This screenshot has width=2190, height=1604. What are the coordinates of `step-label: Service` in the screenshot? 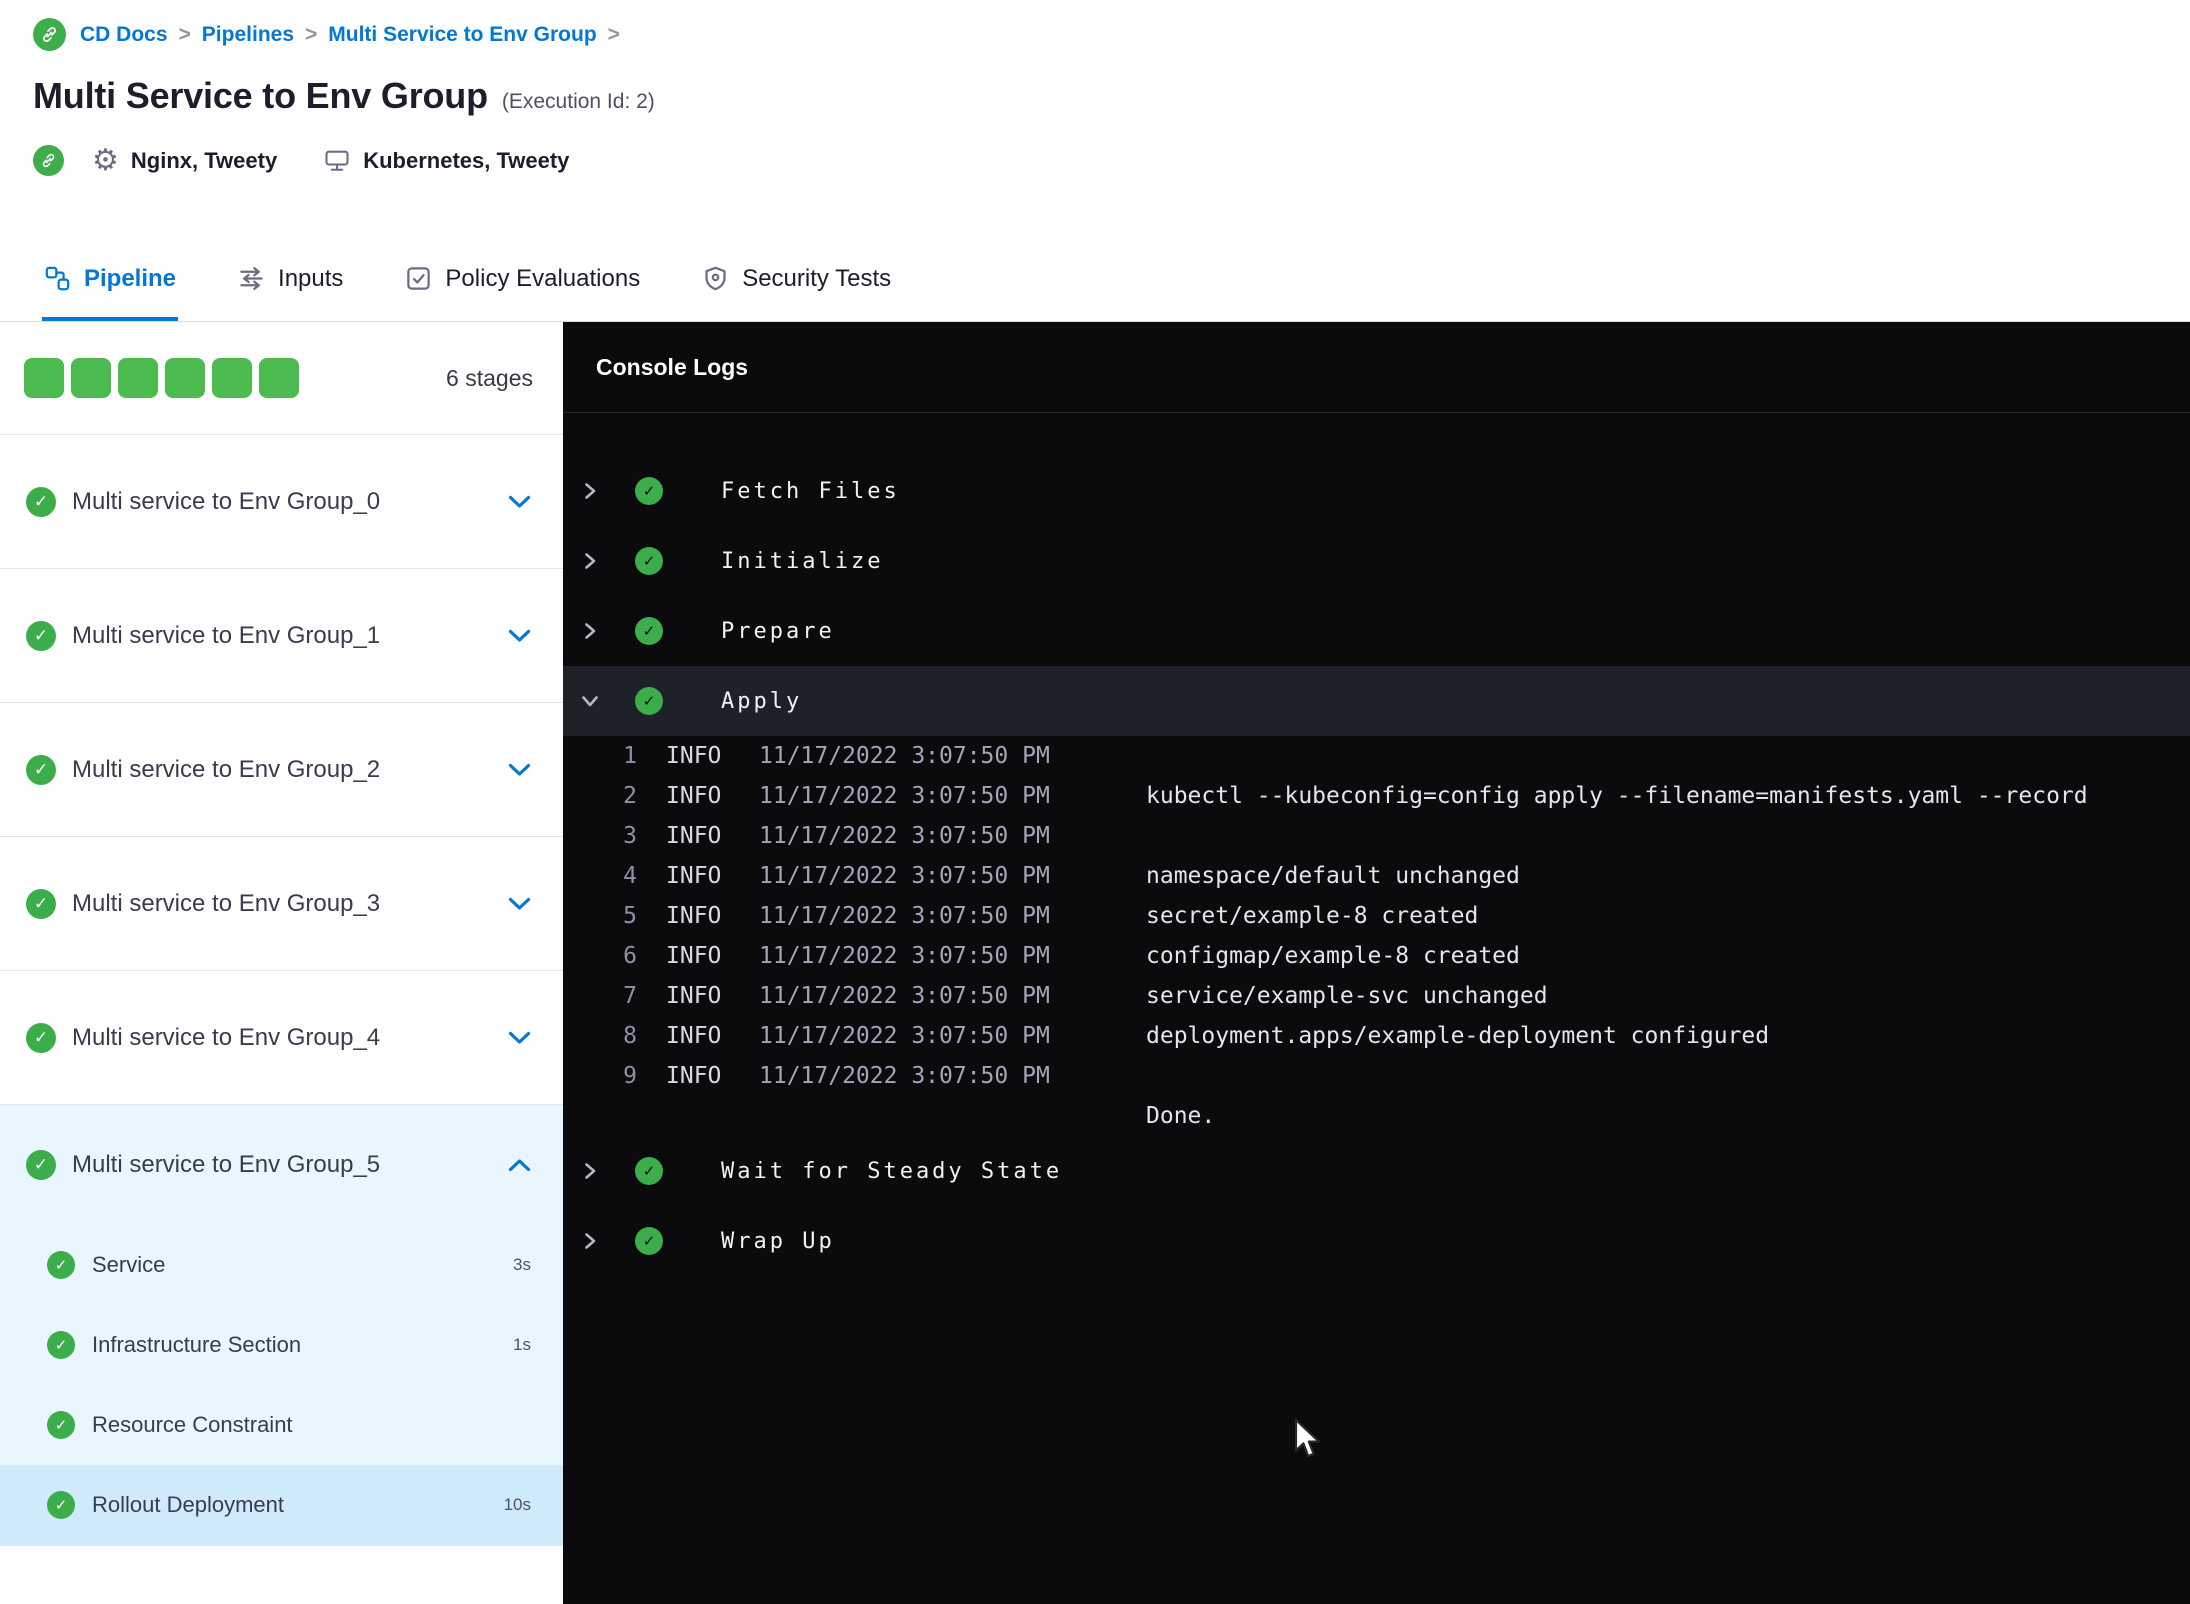 It's located at (129, 1264).